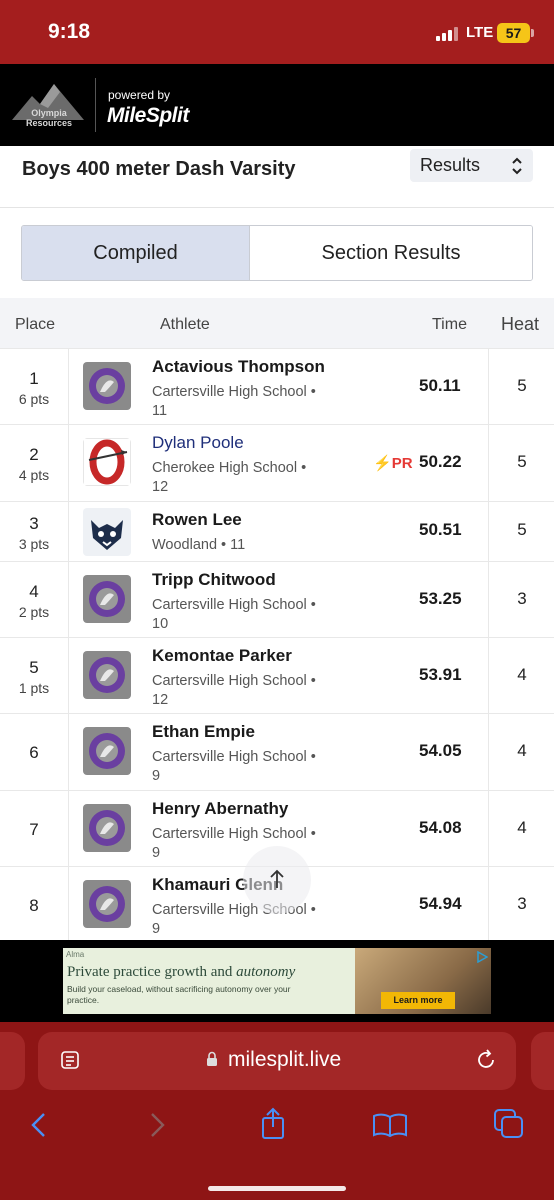 The width and height of the screenshot is (554, 1200). What do you see at coordinates (277, 105) in the screenshot?
I see `brand-header: Olympia Resources powered by MileSplit` at bounding box center [277, 105].